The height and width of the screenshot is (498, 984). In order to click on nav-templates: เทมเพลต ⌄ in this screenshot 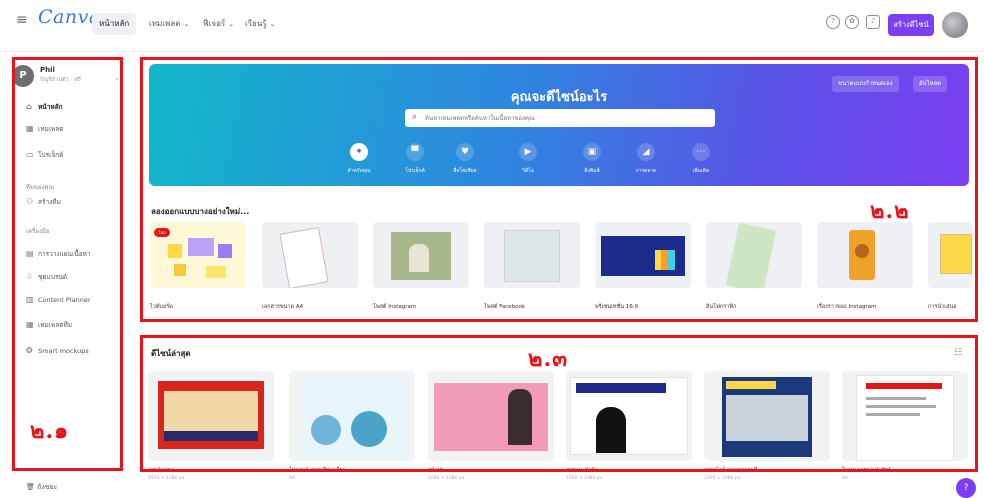, I will do `click(169, 24)`.